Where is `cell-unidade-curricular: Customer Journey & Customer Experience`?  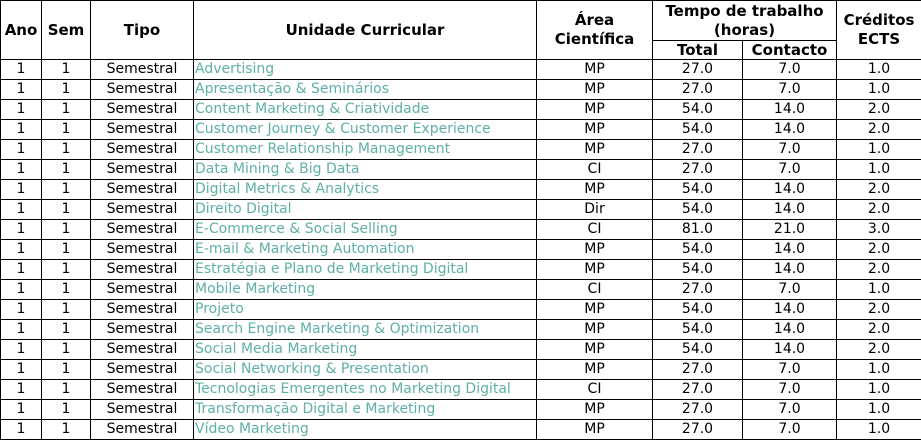
cell-unidade-curricular: Customer Journey & Customer Experience is located at coordinates (365, 129).